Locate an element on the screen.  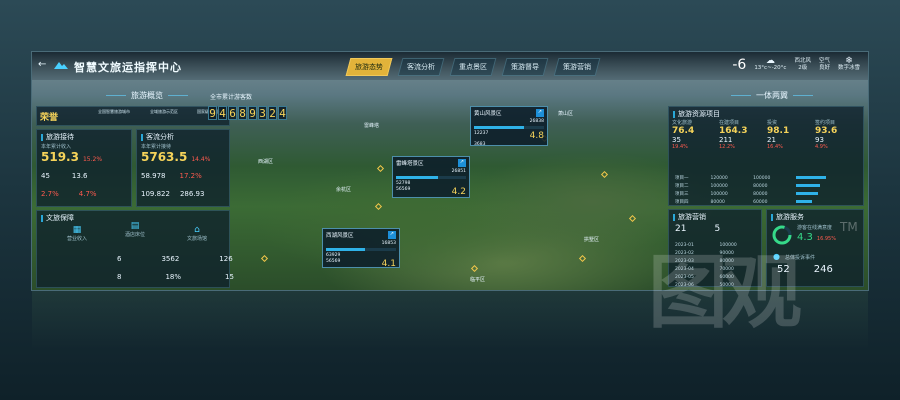
service-sub-label: 游客在线满意度 is located at coordinates (815, 228).